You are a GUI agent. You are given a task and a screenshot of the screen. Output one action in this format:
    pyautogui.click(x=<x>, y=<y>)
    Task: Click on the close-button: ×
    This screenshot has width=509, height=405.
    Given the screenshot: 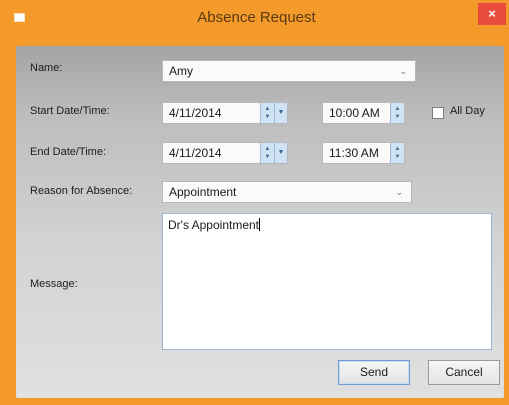 What is the action you would take?
    pyautogui.click(x=492, y=14)
    